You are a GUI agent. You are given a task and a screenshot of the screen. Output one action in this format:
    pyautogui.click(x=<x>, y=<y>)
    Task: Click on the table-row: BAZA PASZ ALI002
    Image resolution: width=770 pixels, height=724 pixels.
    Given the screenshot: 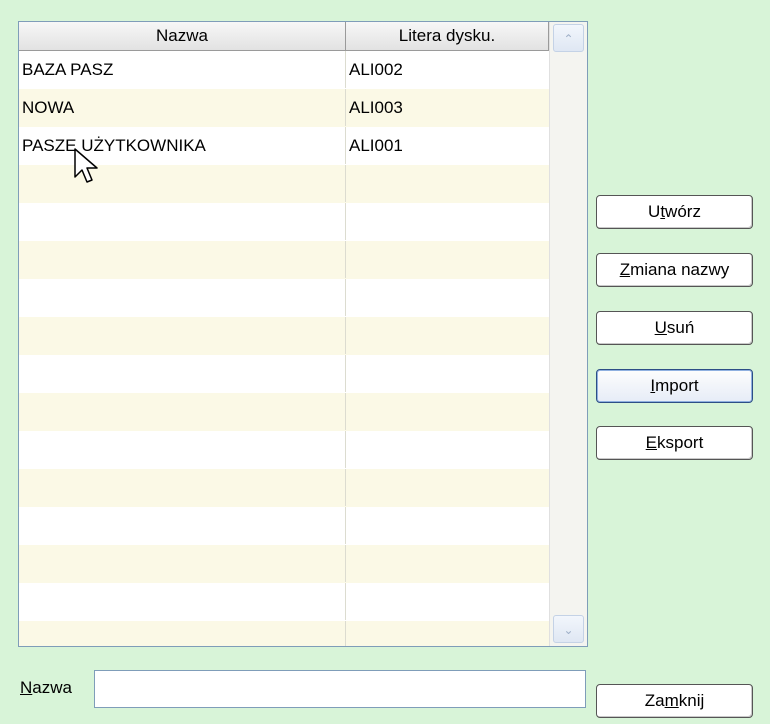 What is the action you would take?
    pyautogui.click(x=284, y=70)
    